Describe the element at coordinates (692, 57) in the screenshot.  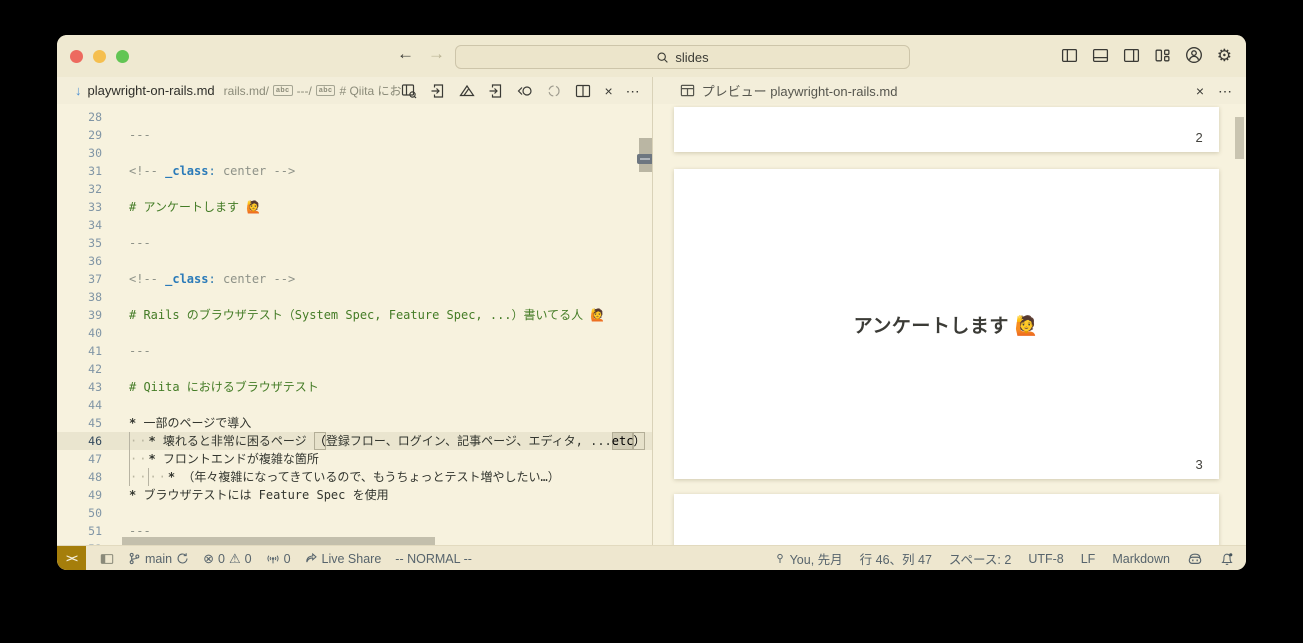
I see `search-value: slides` at that location.